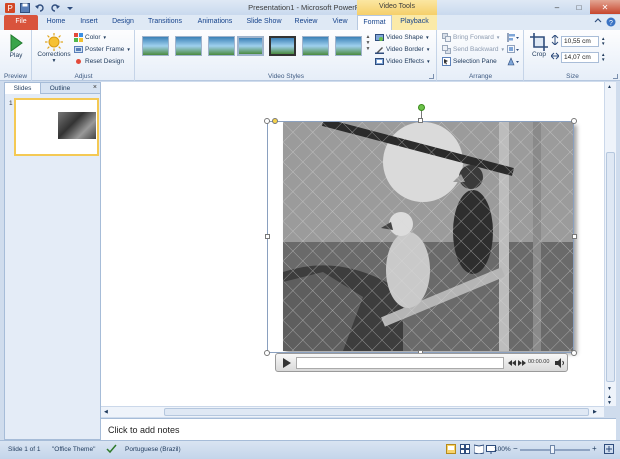 The image size is (620, 459). What do you see at coordinates (603, 57) in the screenshot?
I see `width-spin-icon: ▲ ▼` at bounding box center [603, 57].